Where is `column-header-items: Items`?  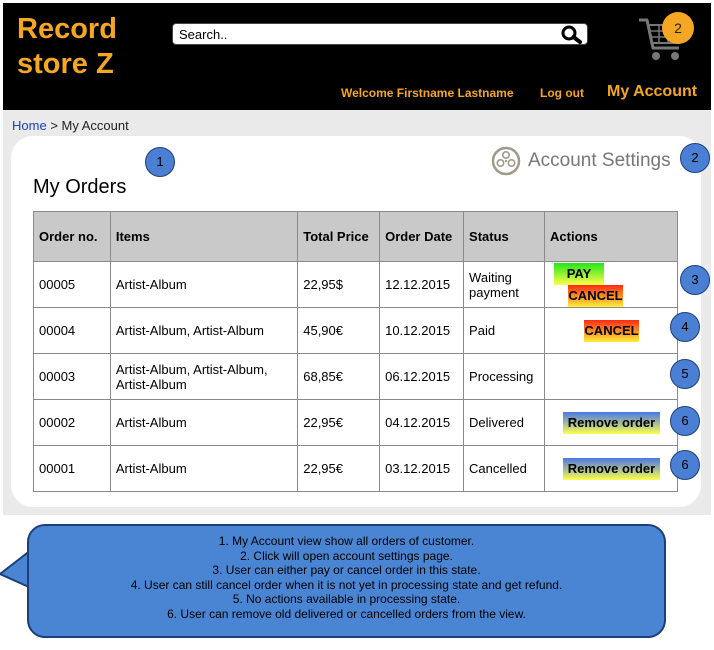 column-header-items: Items is located at coordinates (204, 236).